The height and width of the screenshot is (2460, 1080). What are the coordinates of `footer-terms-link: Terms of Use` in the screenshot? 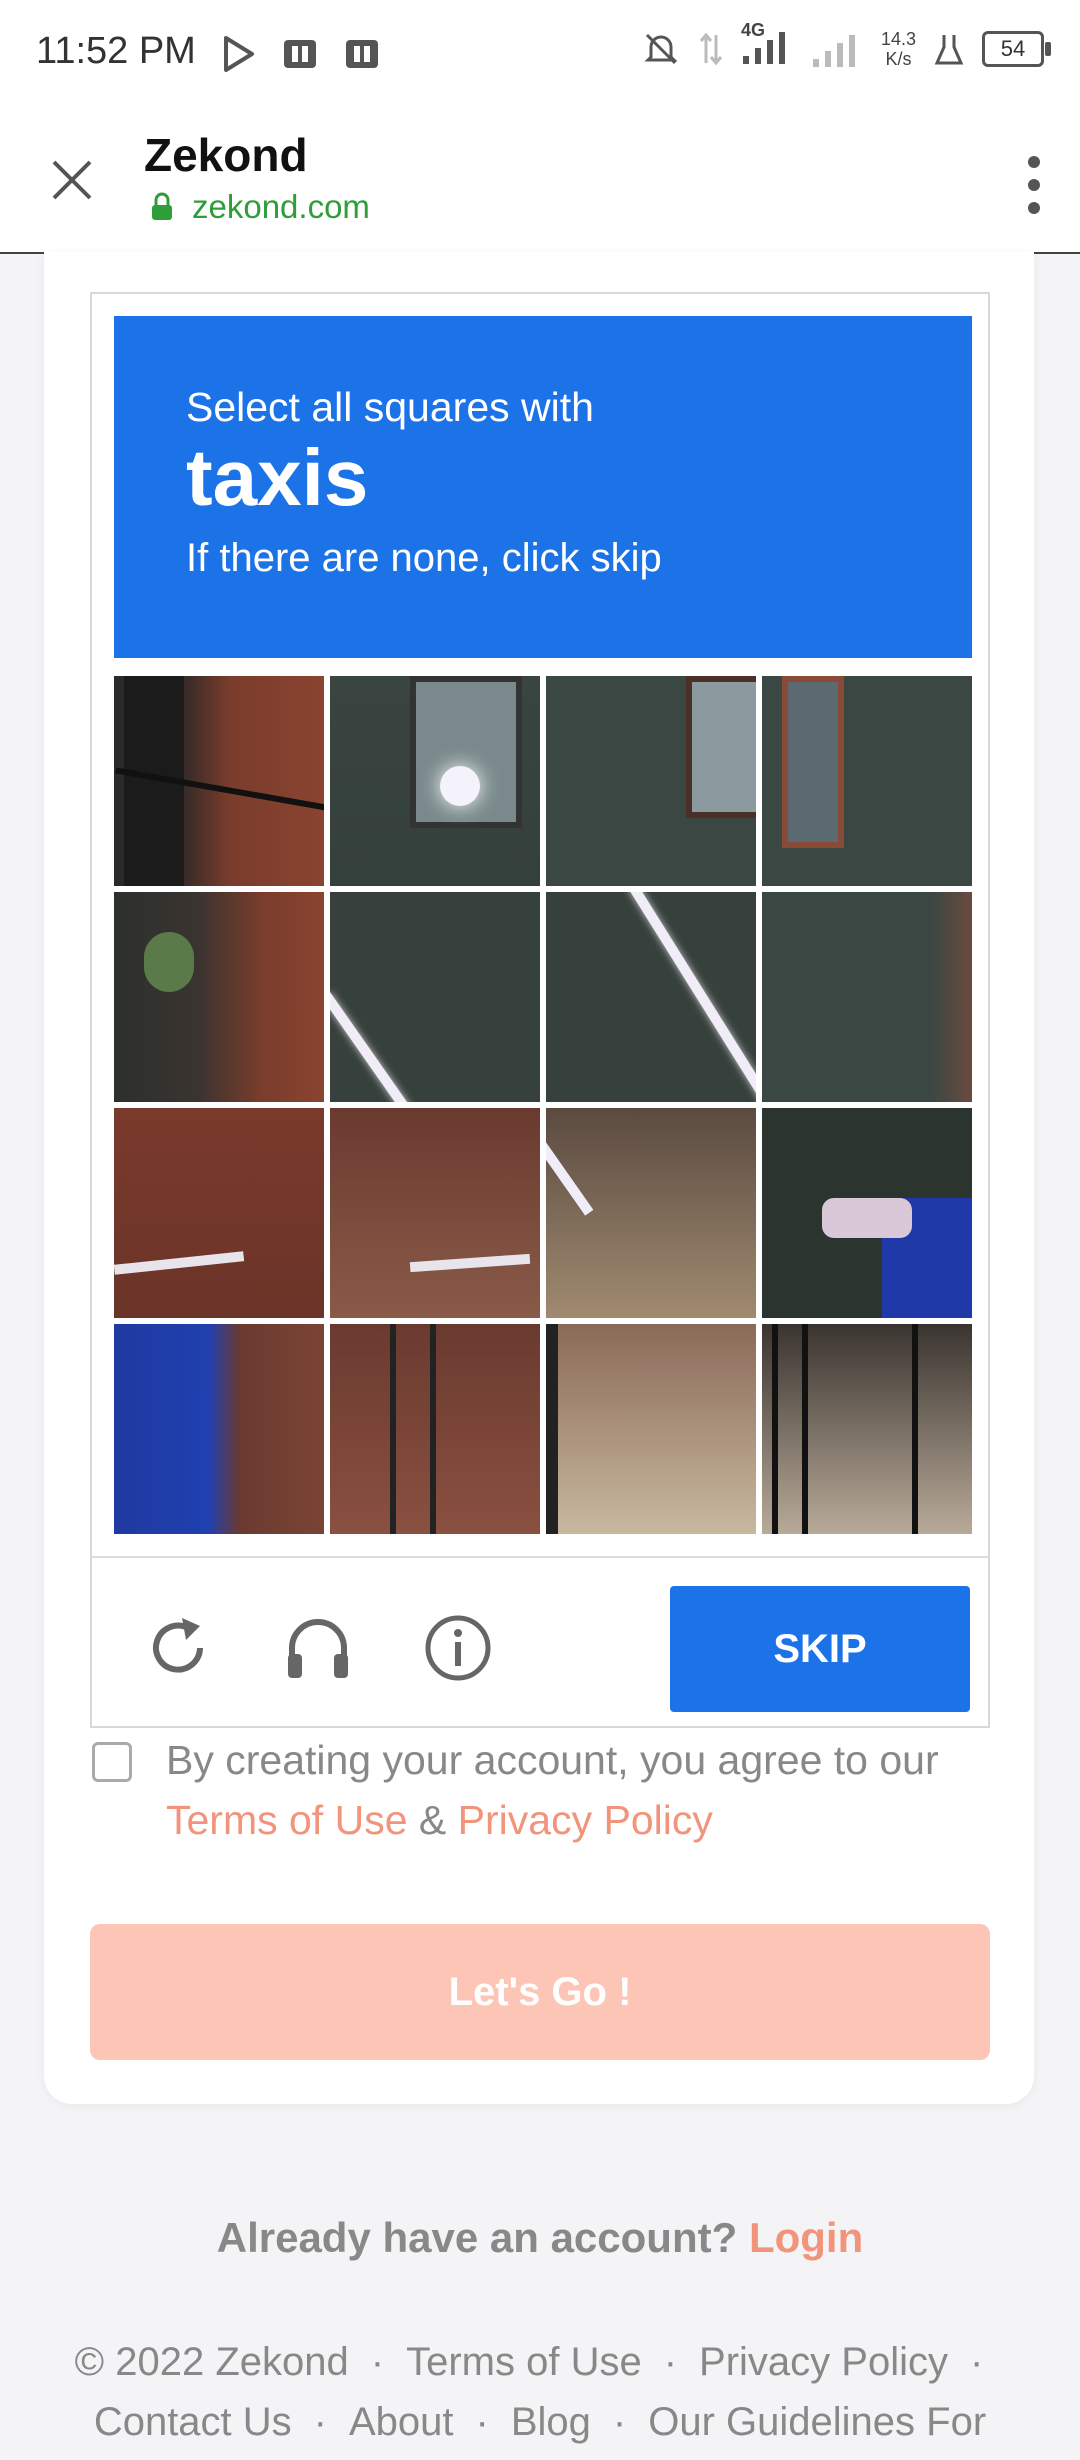 It's located at (524, 2362).